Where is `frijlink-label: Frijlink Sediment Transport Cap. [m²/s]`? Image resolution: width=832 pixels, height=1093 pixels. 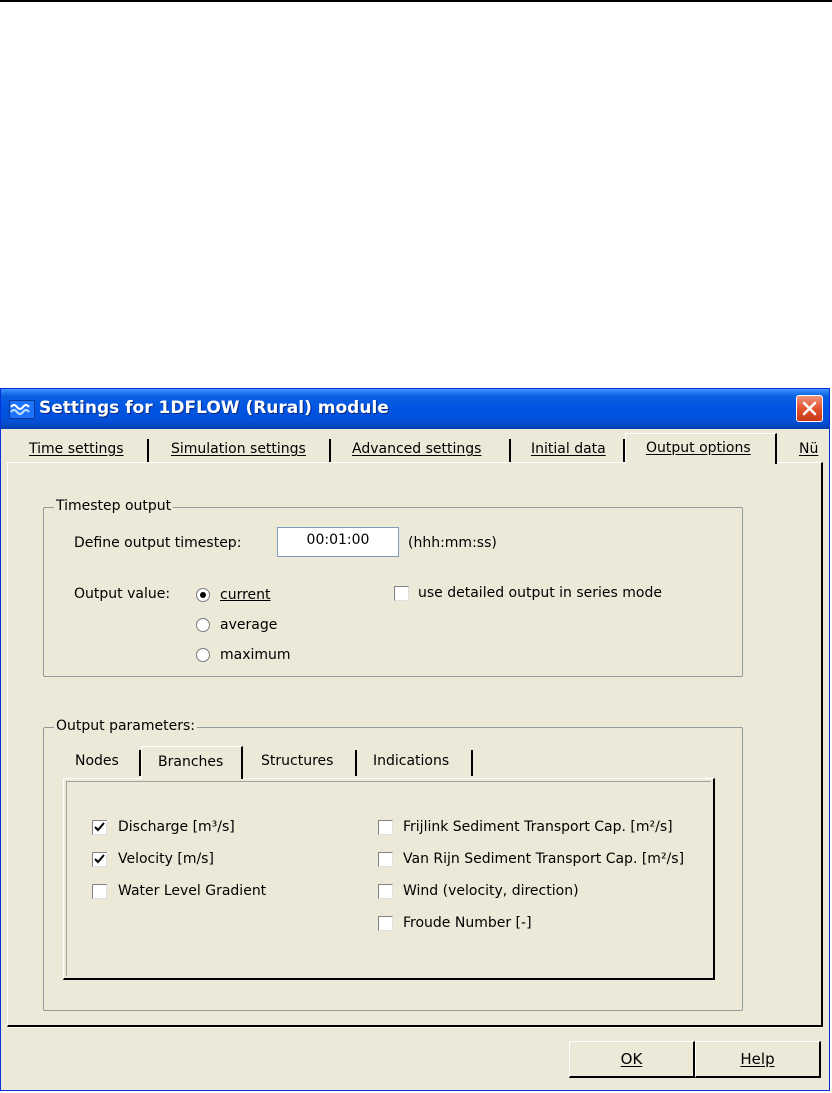
frijlink-label: Frijlink Sediment Transport Cap. [m²/s] is located at coordinates (538, 827).